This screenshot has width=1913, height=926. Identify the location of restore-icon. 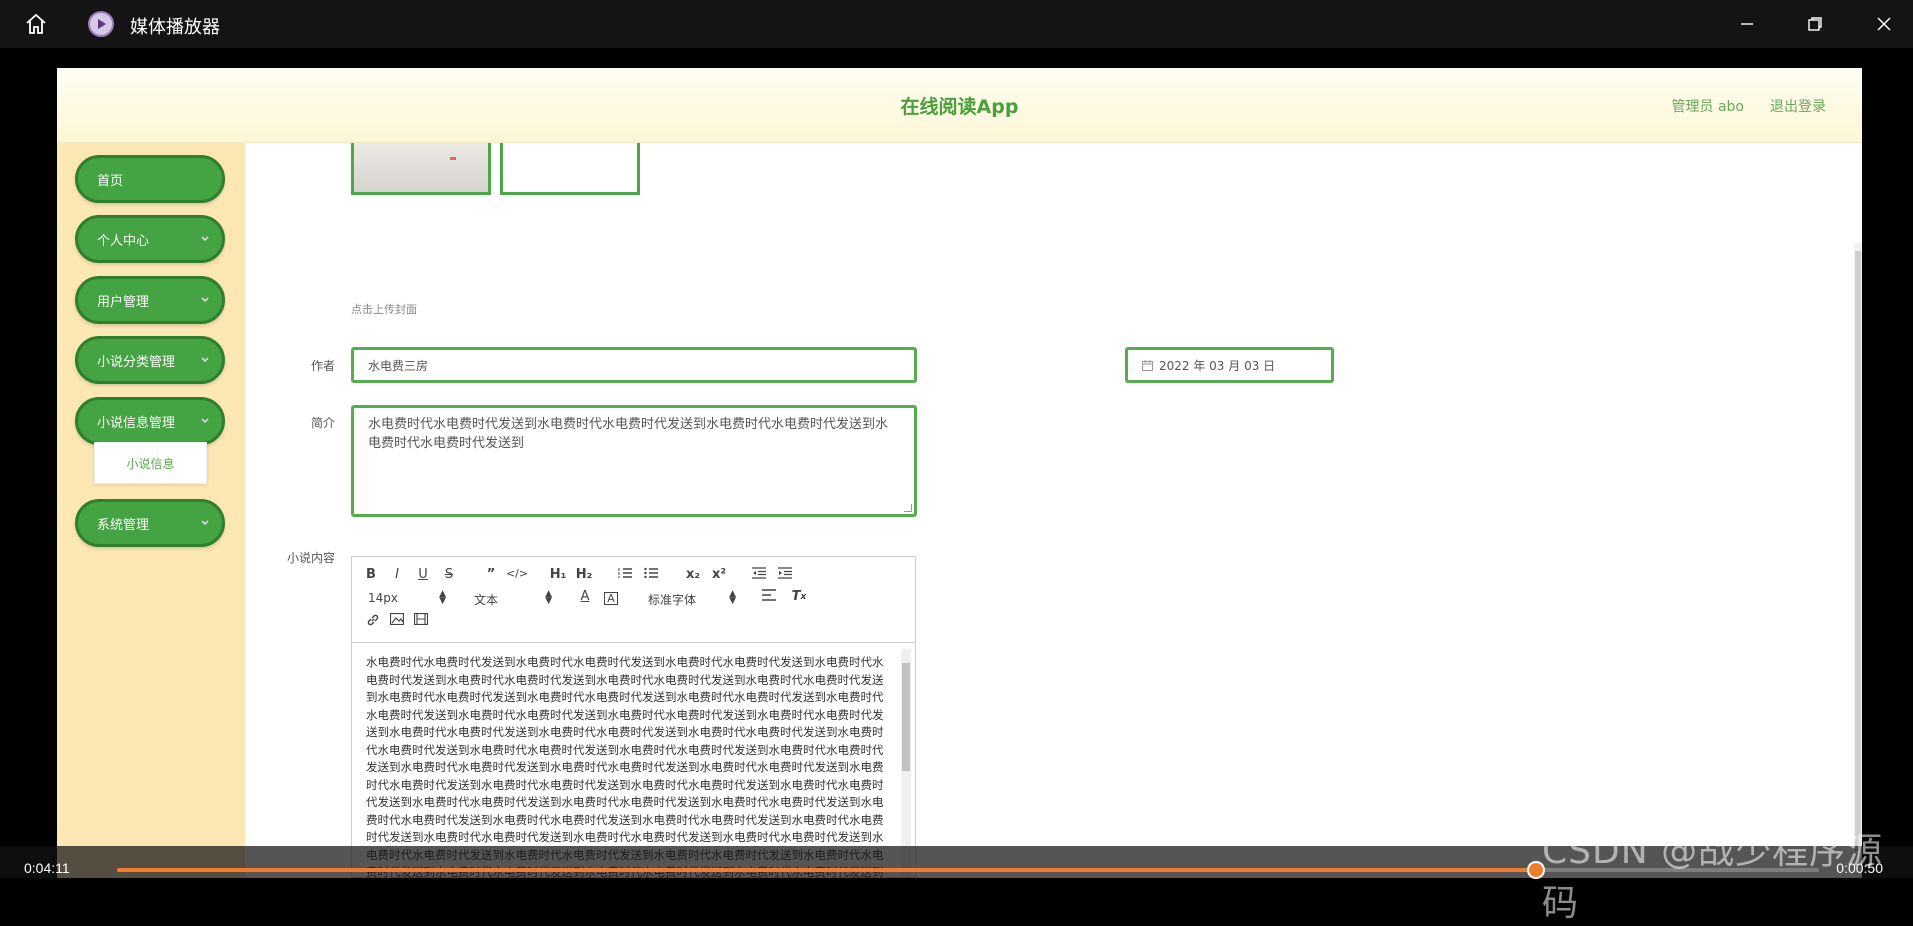
(1815, 24).